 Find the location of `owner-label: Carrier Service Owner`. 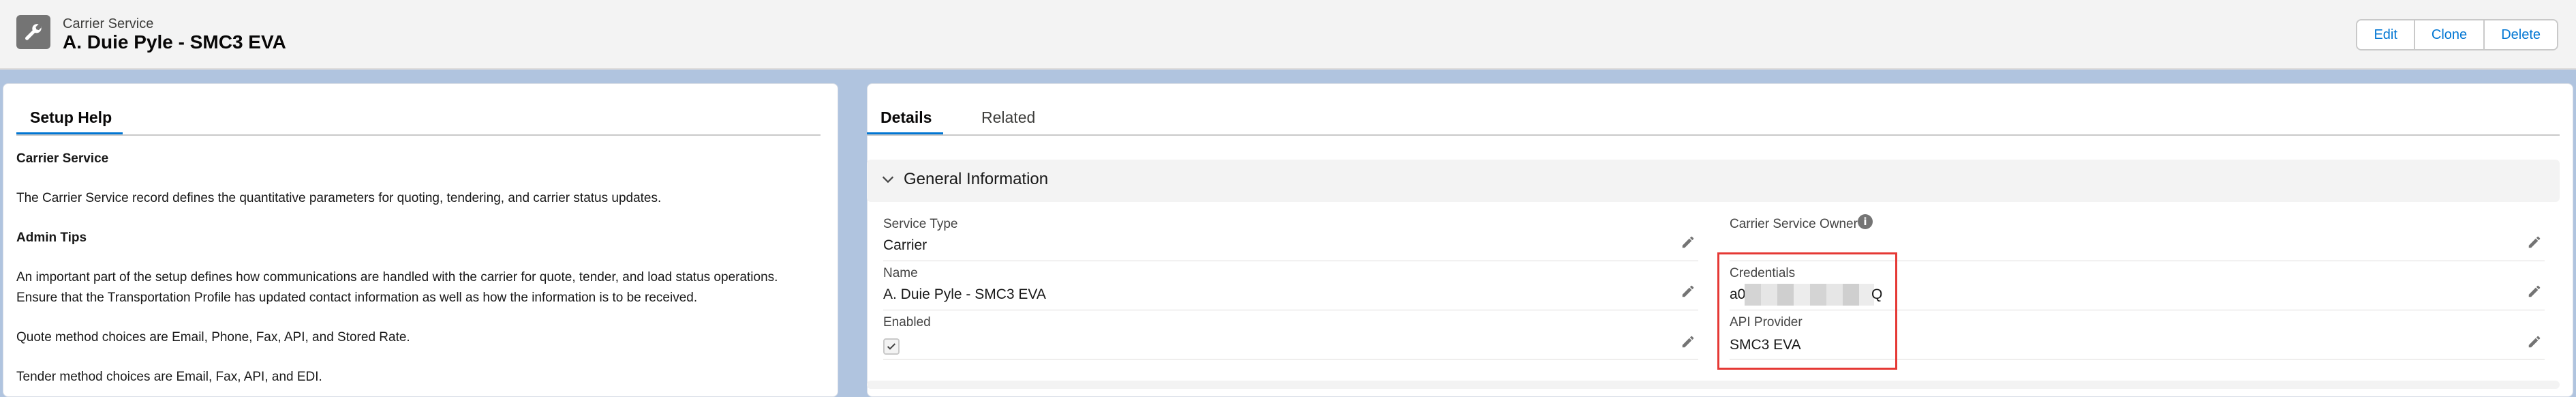

owner-label: Carrier Service Owner is located at coordinates (1794, 224).